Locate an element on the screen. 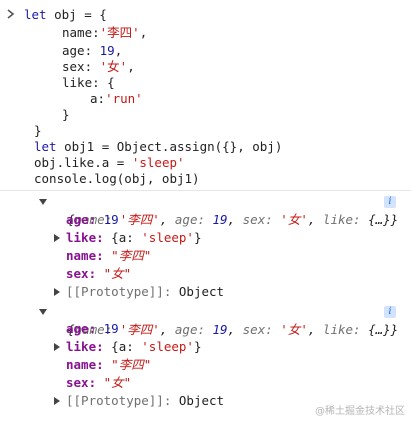  code-line-11: console.log(obj, obj1) is located at coordinates (117, 178).